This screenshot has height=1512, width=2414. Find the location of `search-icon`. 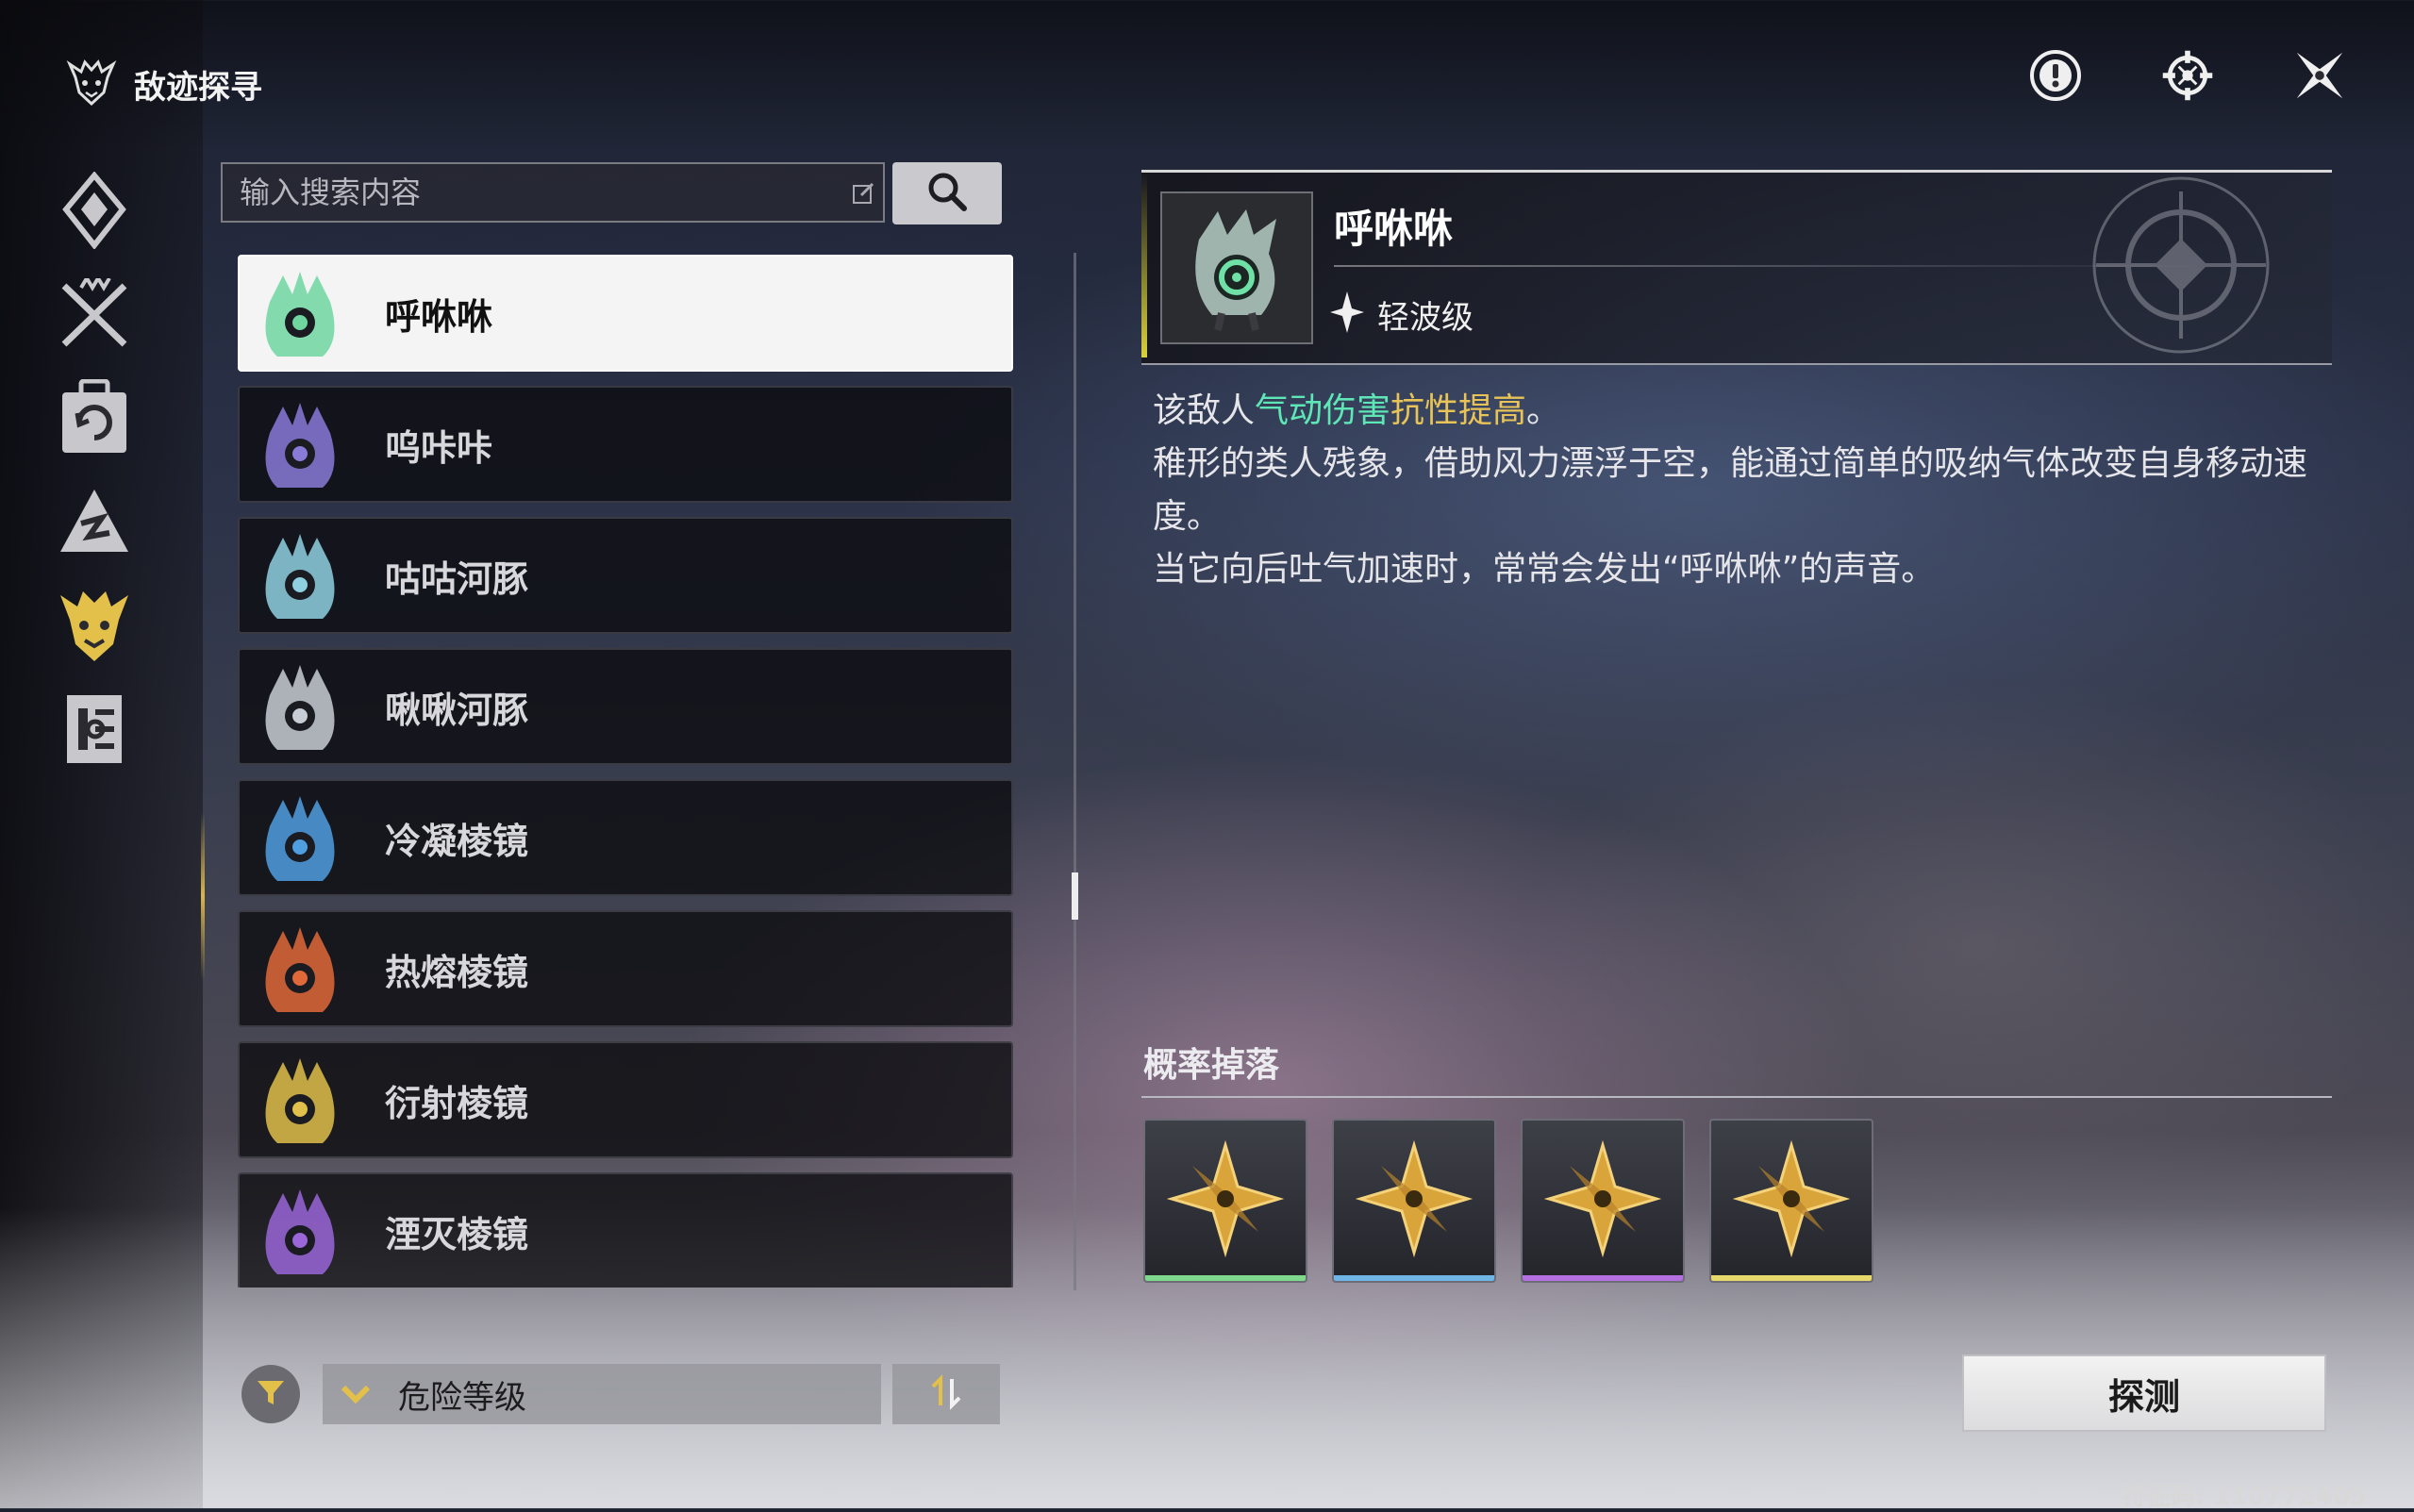

search-icon is located at coordinates (947, 193).